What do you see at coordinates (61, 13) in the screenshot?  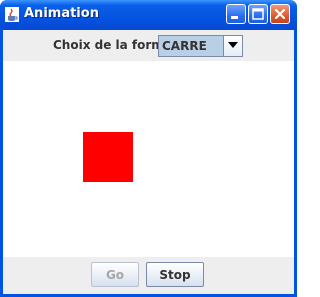 I see `window-title: Animation` at bounding box center [61, 13].